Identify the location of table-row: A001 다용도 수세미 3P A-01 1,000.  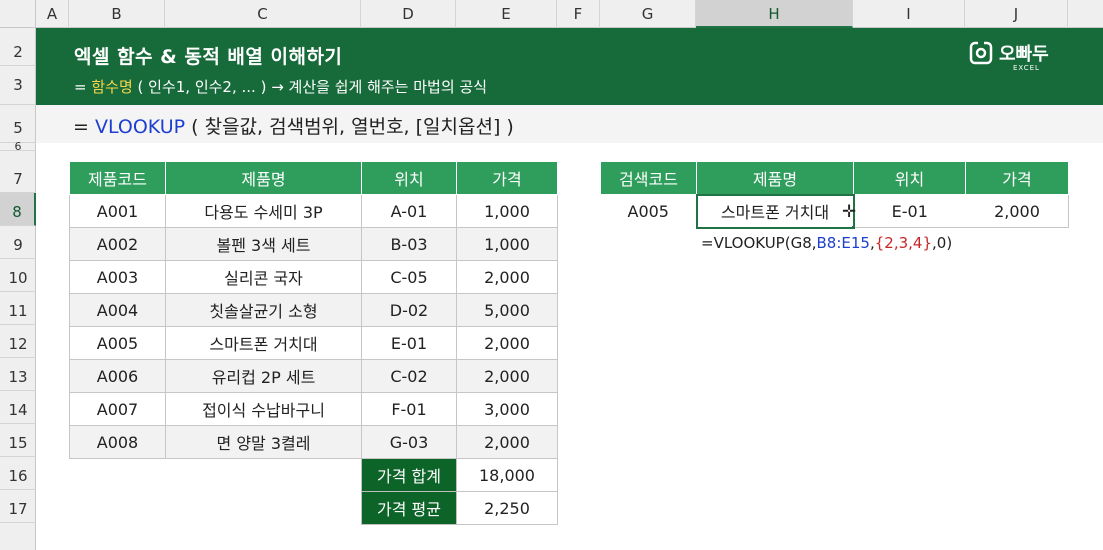
(313, 211).